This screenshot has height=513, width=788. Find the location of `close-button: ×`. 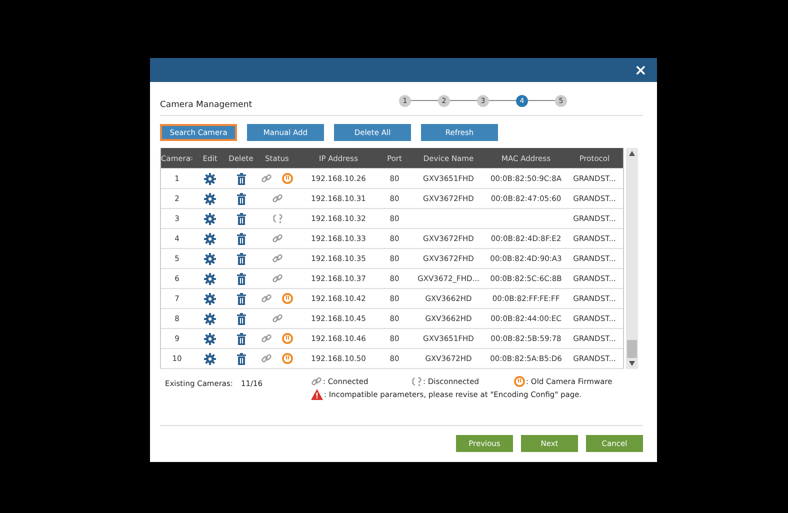

close-button: × is located at coordinates (640, 70).